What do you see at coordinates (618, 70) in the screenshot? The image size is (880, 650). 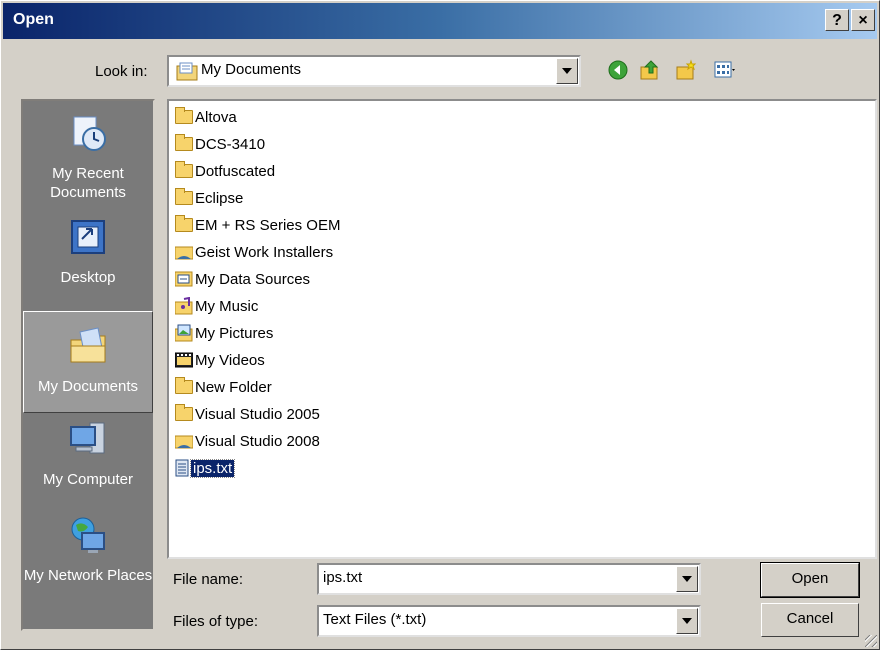 I see `back-icon` at bounding box center [618, 70].